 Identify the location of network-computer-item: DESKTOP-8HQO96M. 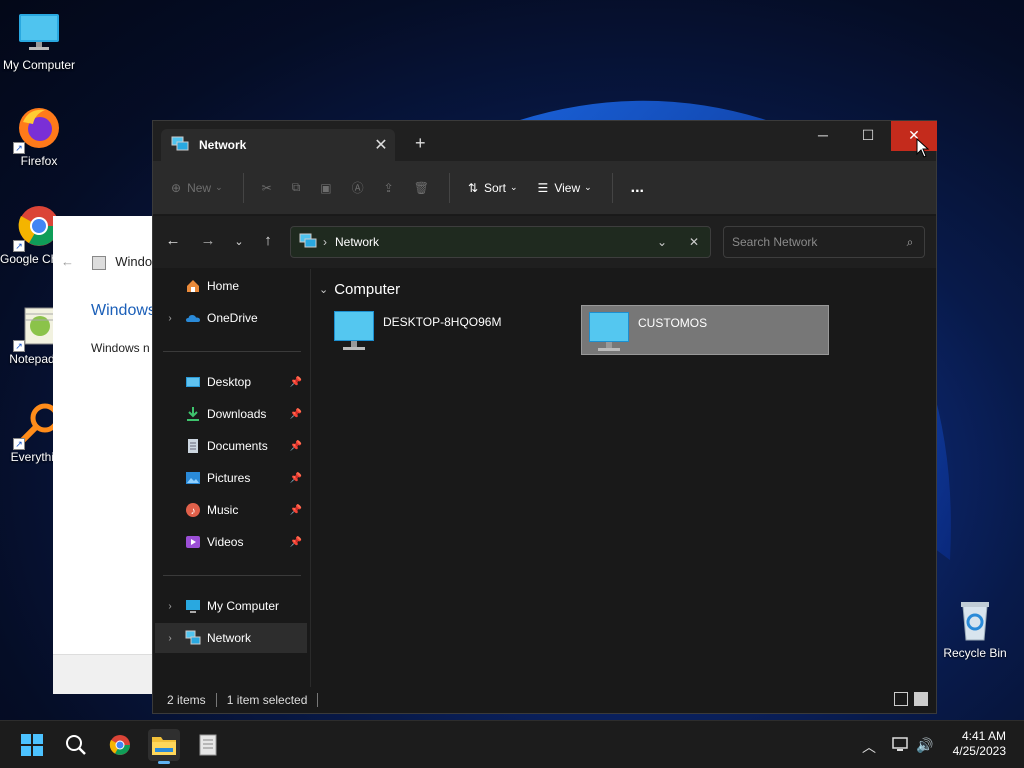
(451, 330).